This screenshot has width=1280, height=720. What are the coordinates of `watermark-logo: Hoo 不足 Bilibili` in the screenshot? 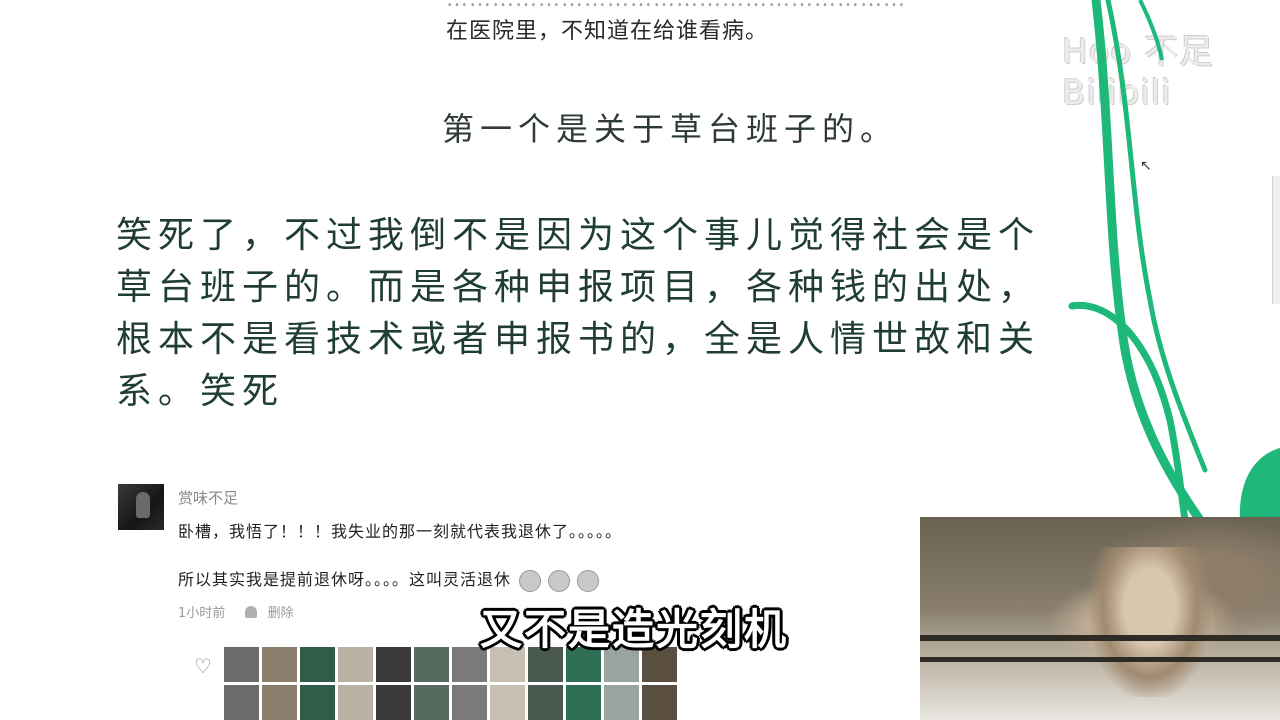 It's located at (1138, 72).